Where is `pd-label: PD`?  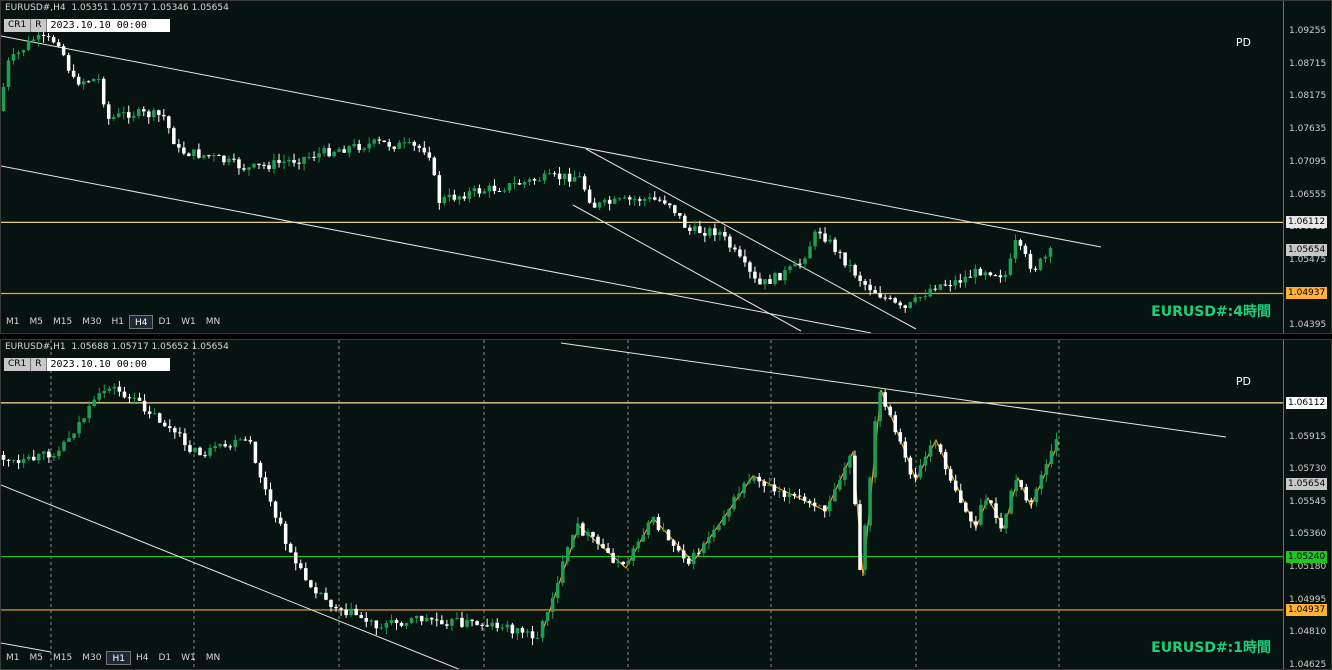
pd-label: PD is located at coordinates (1243, 381).